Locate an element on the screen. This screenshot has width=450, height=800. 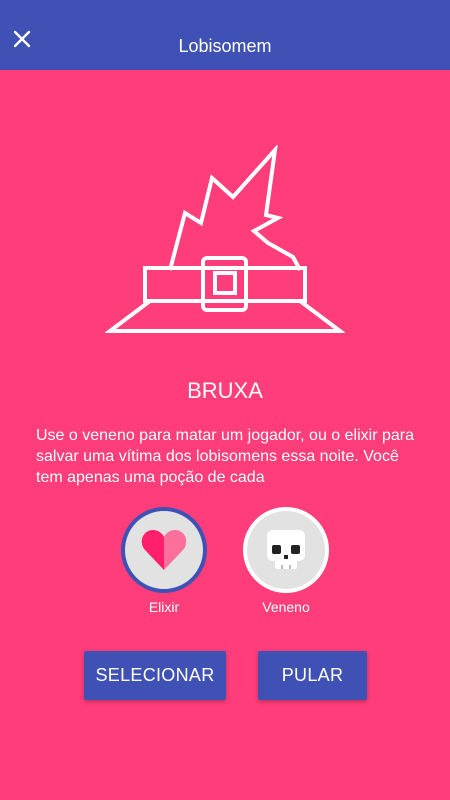
potion-elixir: Elixir is located at coordinates (164, 561).